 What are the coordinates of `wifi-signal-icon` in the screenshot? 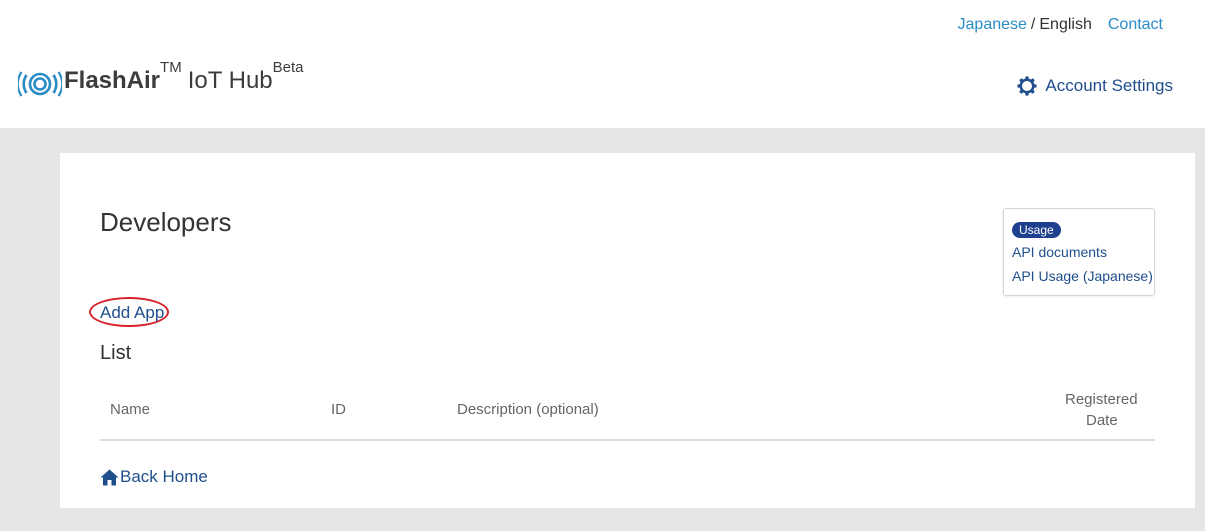 It's located at (40, 84).